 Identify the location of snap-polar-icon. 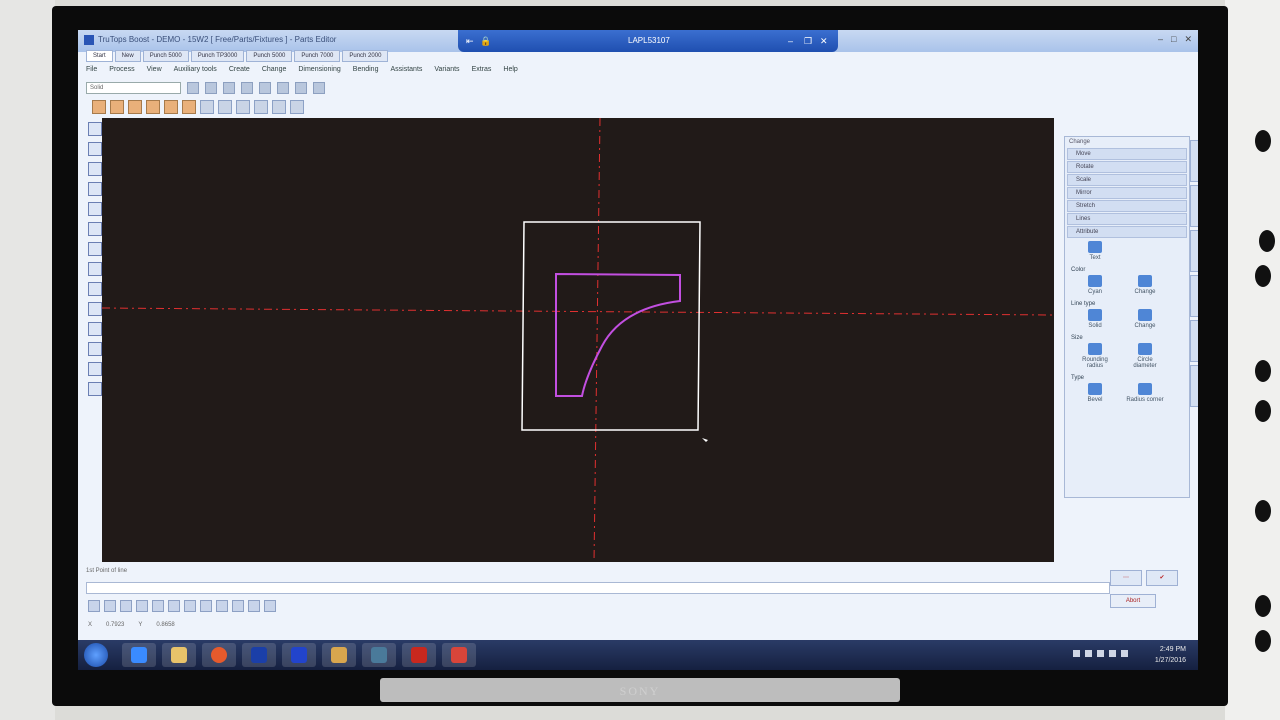
(238, 606).